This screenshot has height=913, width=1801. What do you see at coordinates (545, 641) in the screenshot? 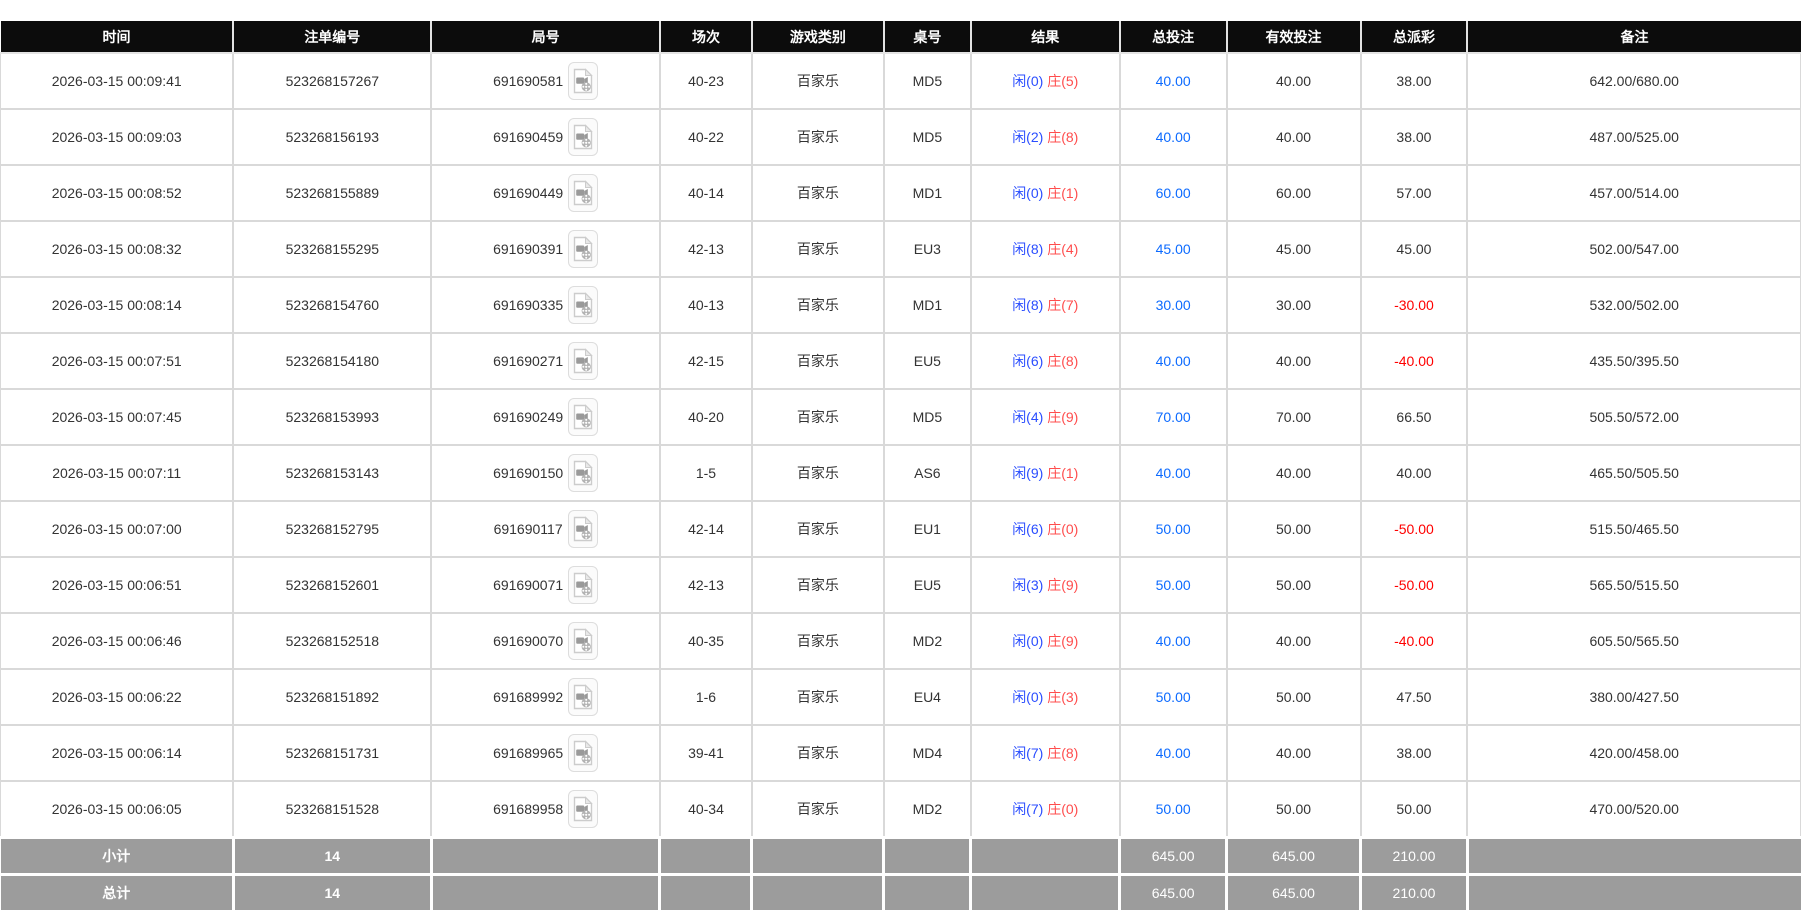
I see `round-no-cell: 691690070` at bounding box center [545, 641].